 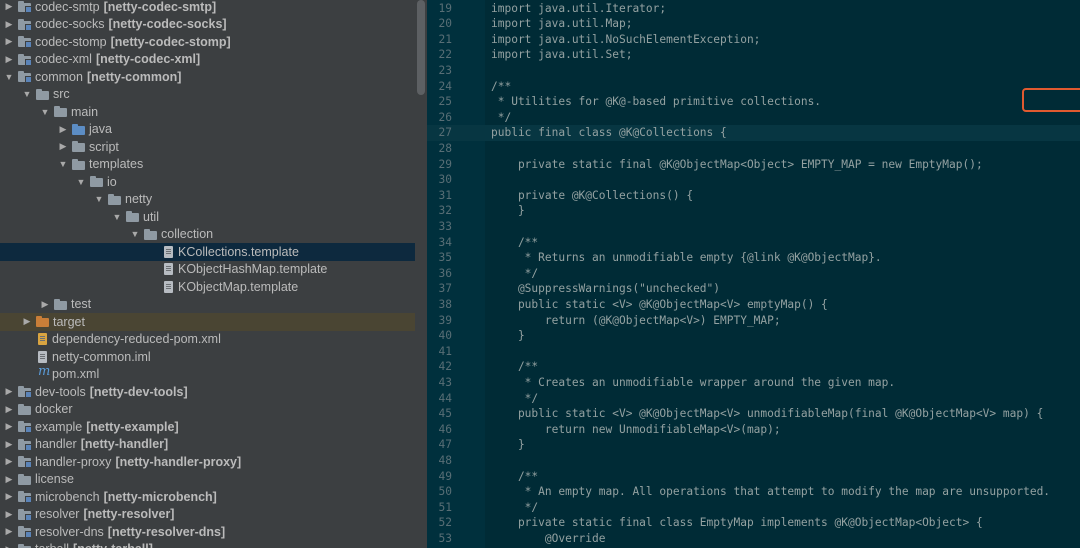 What do you see at coordinates (207, 270) in the screenshot?
I see `tree-item-kobjecthashmap-template: ▶KObjectHashMap.template` at bounding box center [207, 270].